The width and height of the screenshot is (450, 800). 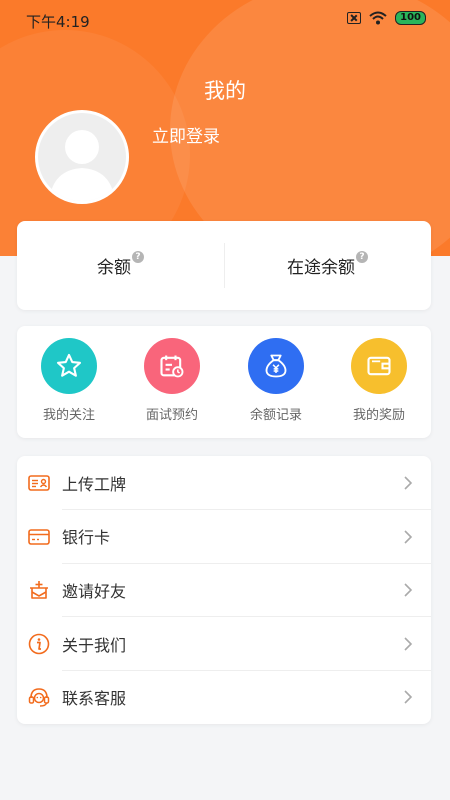 What do you see at coordinates (224, 644) in the screenshot?
I see `menu-item-about-us: 关于我们` at bounding box center [224, 644].